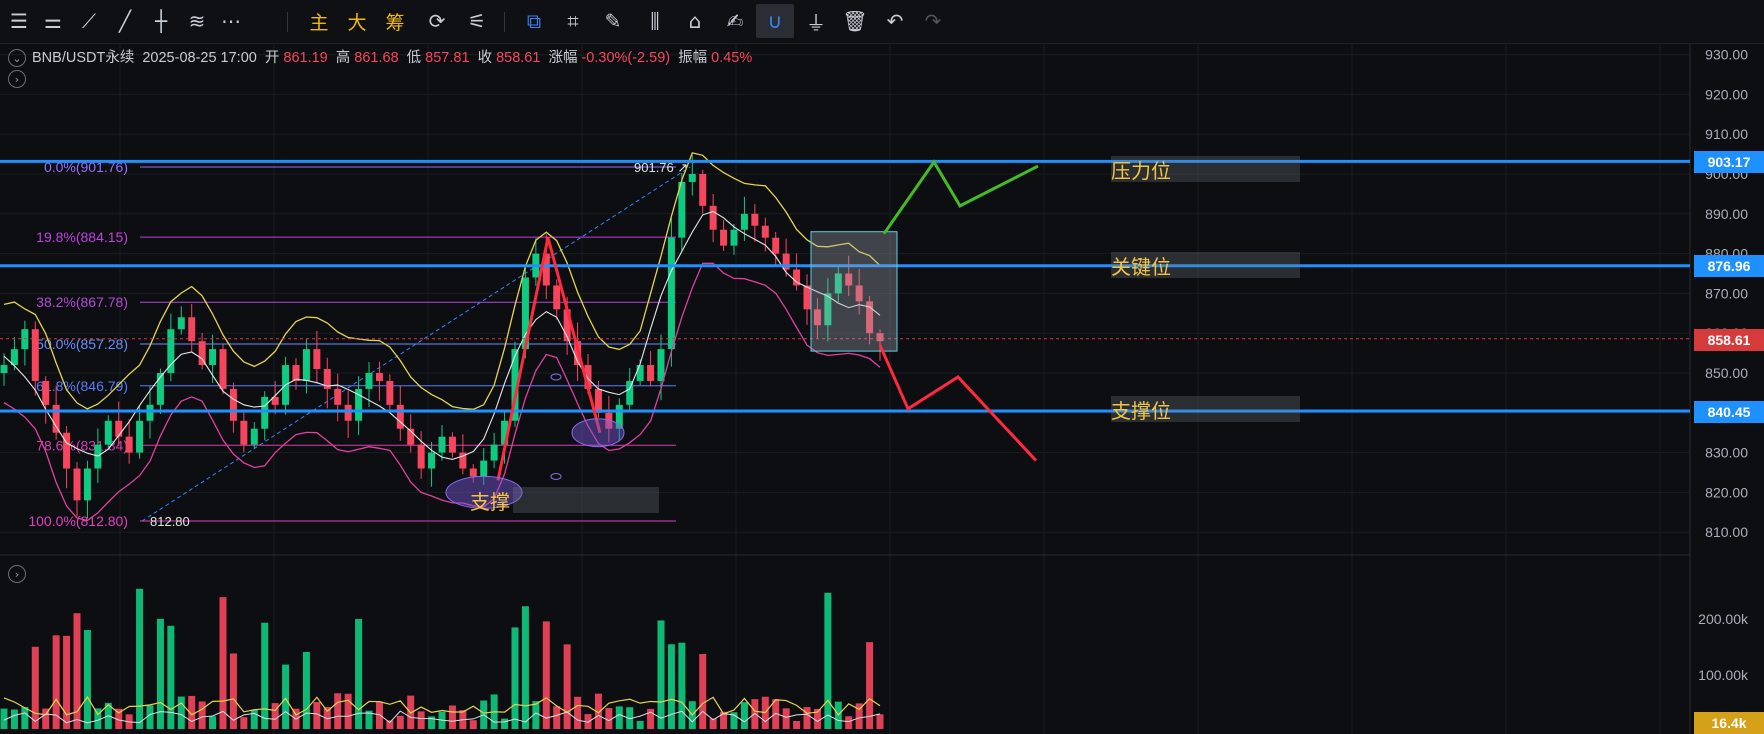 The height and width of the screenshot is (734, 1764). I want to click on horizontal-line-icon: ┼, so click(161, 21).